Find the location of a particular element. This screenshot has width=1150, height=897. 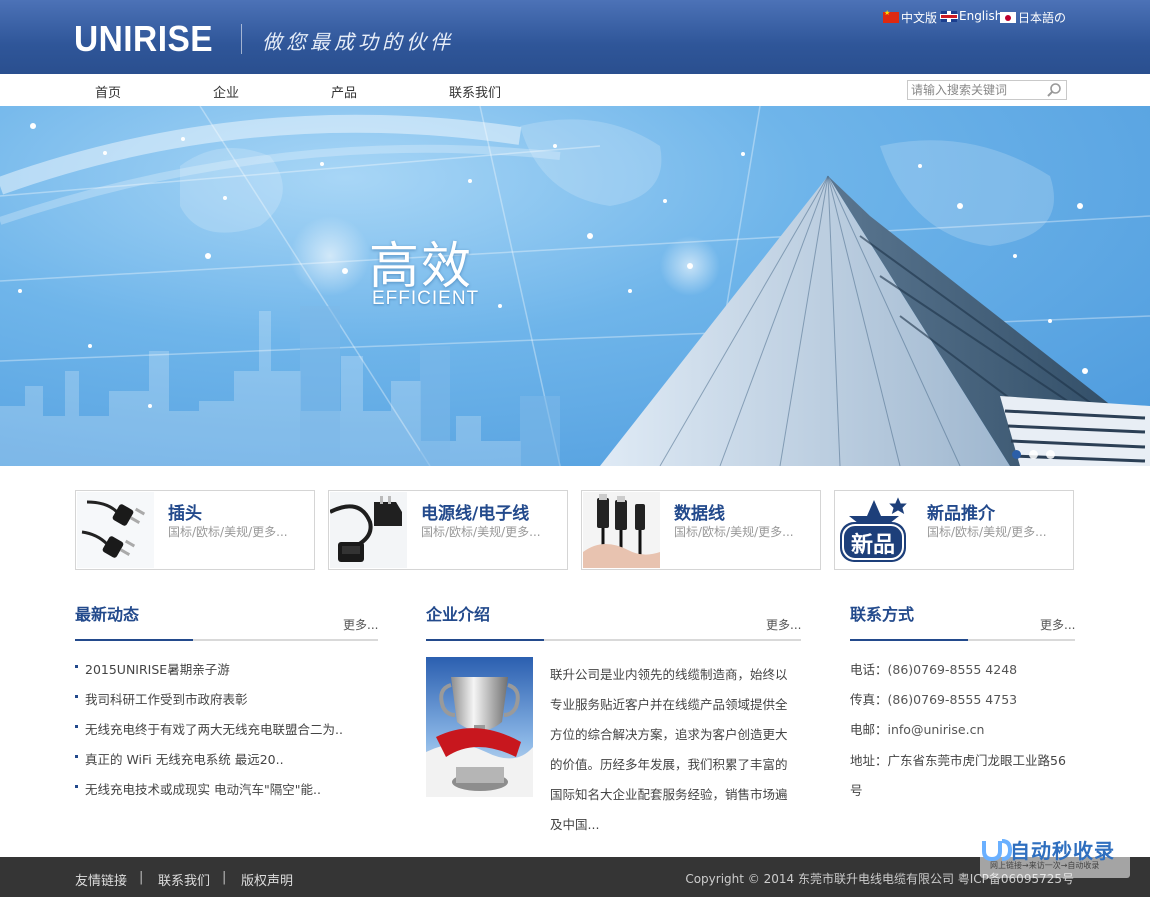

phone-value: (86)0769-8555 4248 is located at coordinates (952, 669).